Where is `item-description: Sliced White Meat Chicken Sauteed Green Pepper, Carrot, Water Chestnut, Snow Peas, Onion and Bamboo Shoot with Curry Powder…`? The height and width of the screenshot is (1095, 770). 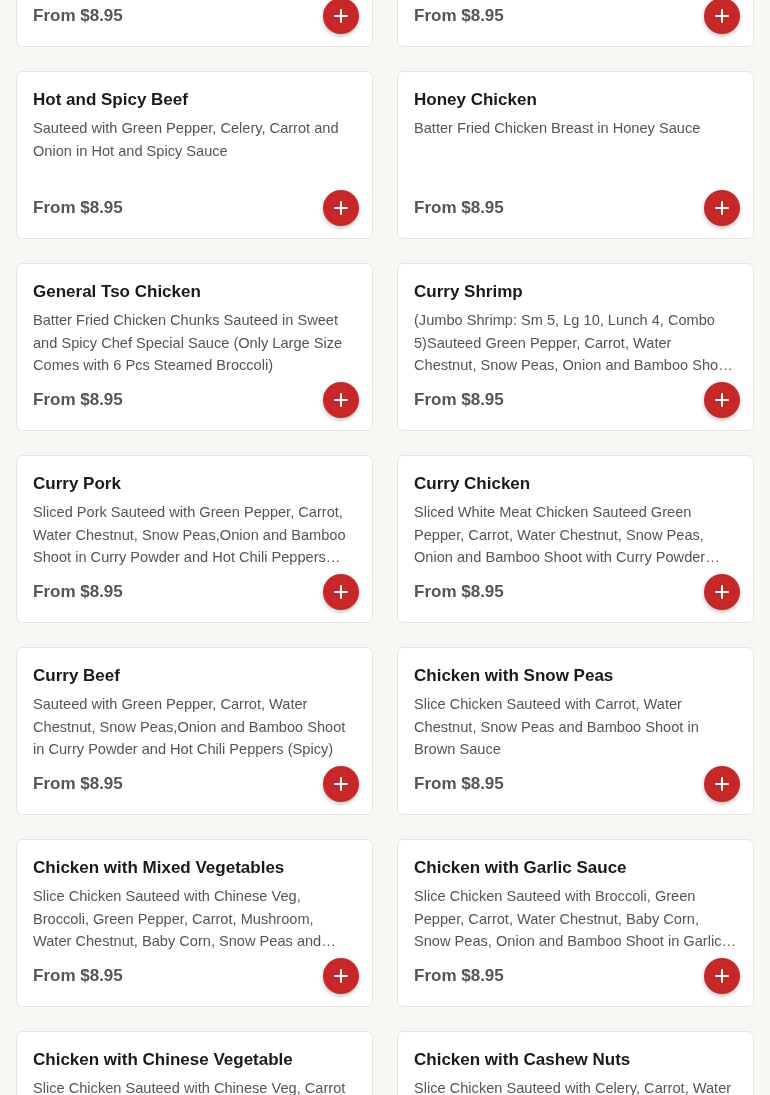 item-description: Sliced White Meat Chicken Sauteed Green Pepper, Carrot, Water Chestnut, Snow Peas, Onion and Bamboo Shoot with Curry Powder… is located at coordinates (567, 535).